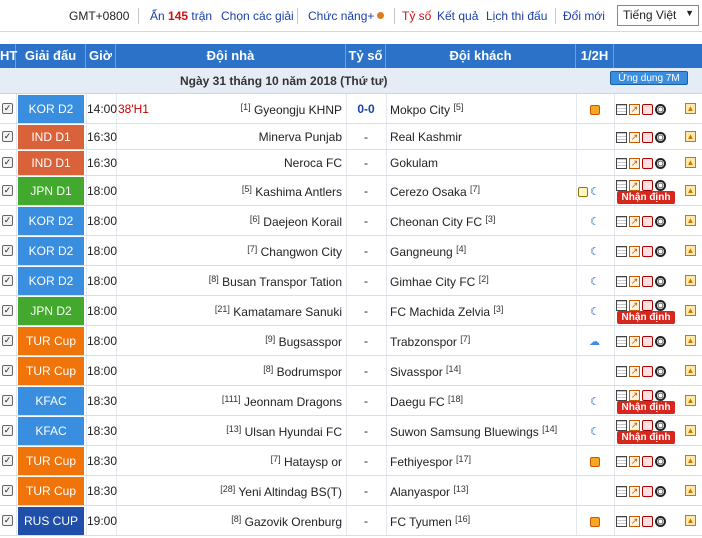  What do you see at coordinates (257, 16) in the screenshot?
I see `choose-league-link: Chọn các giải` at bounding box center [257, 16].